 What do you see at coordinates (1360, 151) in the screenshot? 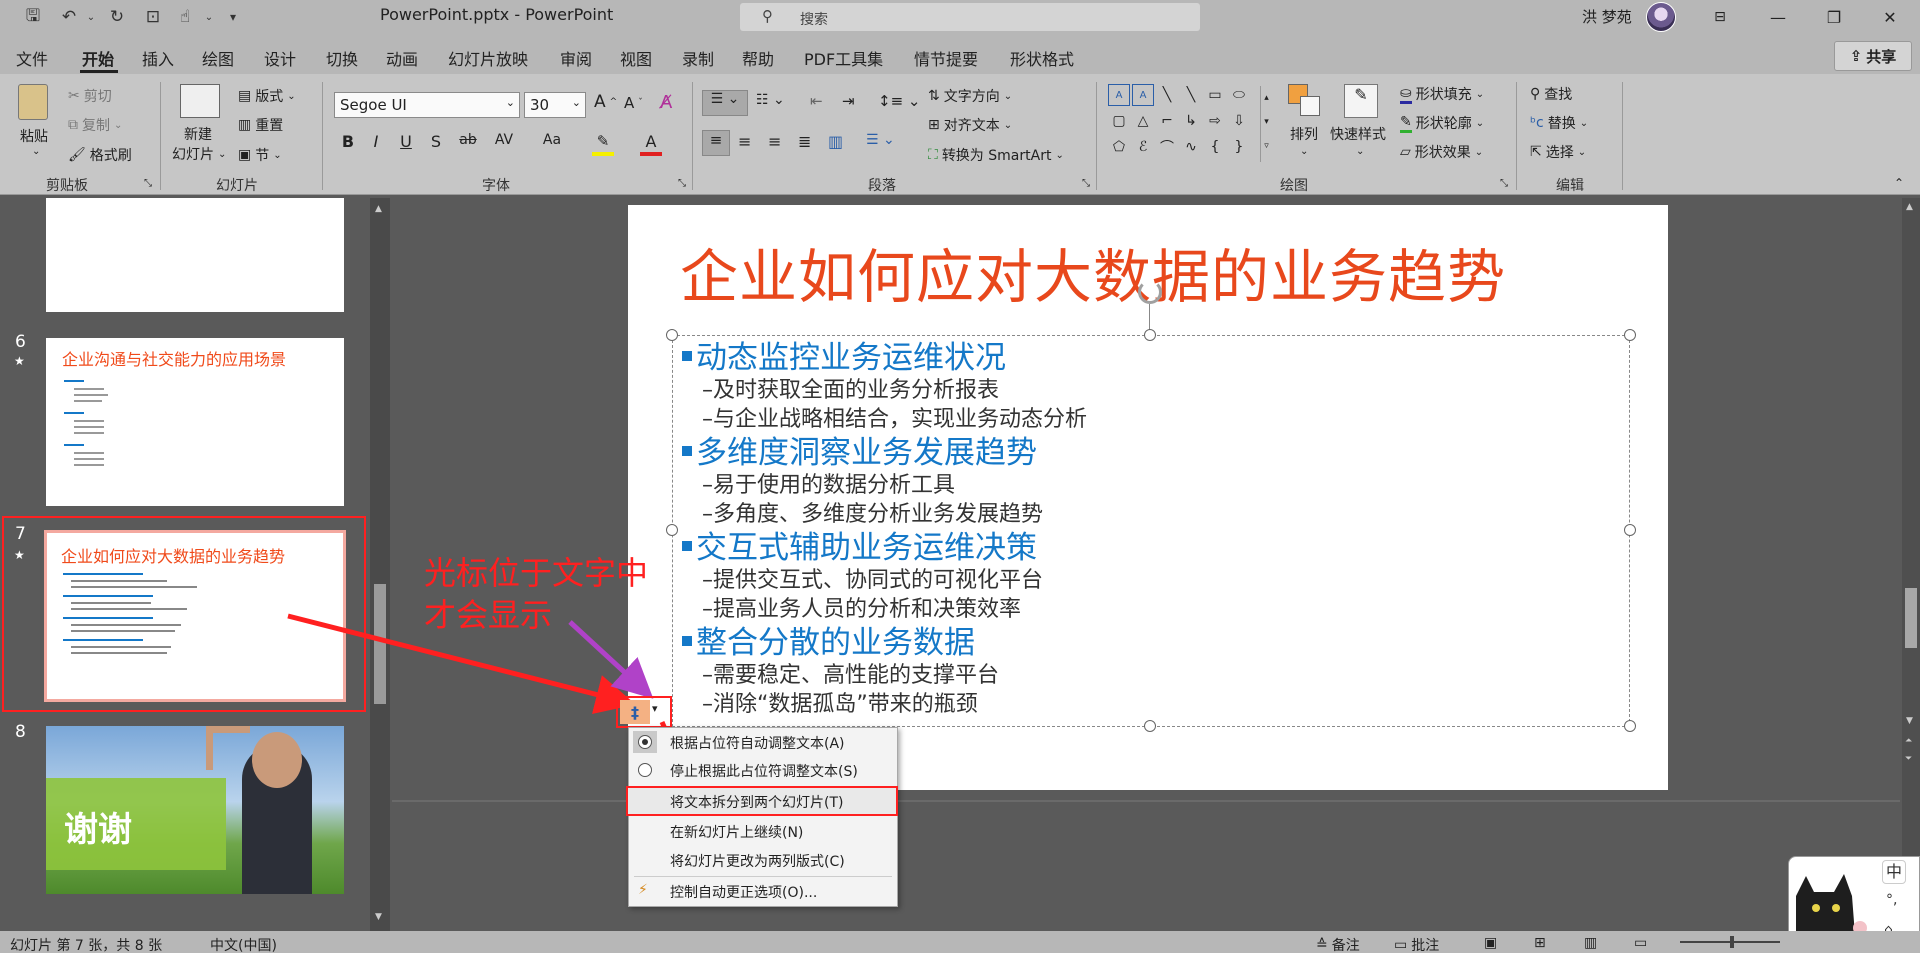
I see `quick-styles-dropdown-icon: ⌄` at bounding box center [1360, 151].